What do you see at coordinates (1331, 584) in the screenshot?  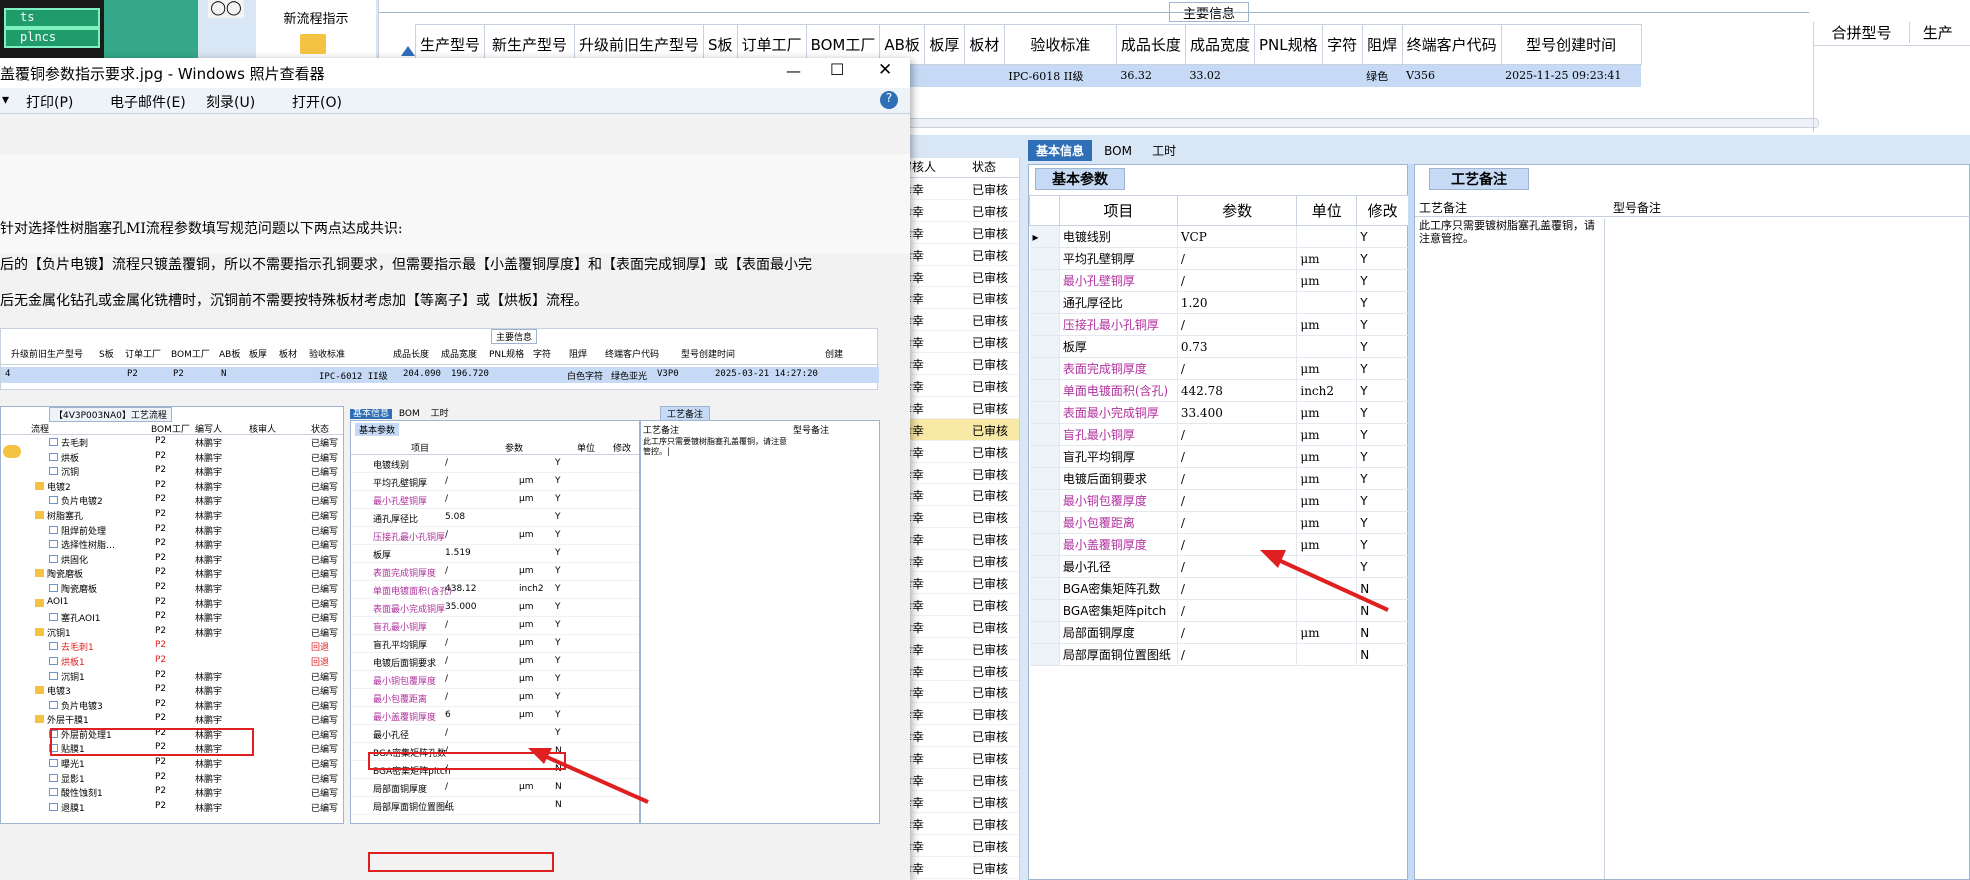 I see `arrow-main` at bounding box center [1331, 584].